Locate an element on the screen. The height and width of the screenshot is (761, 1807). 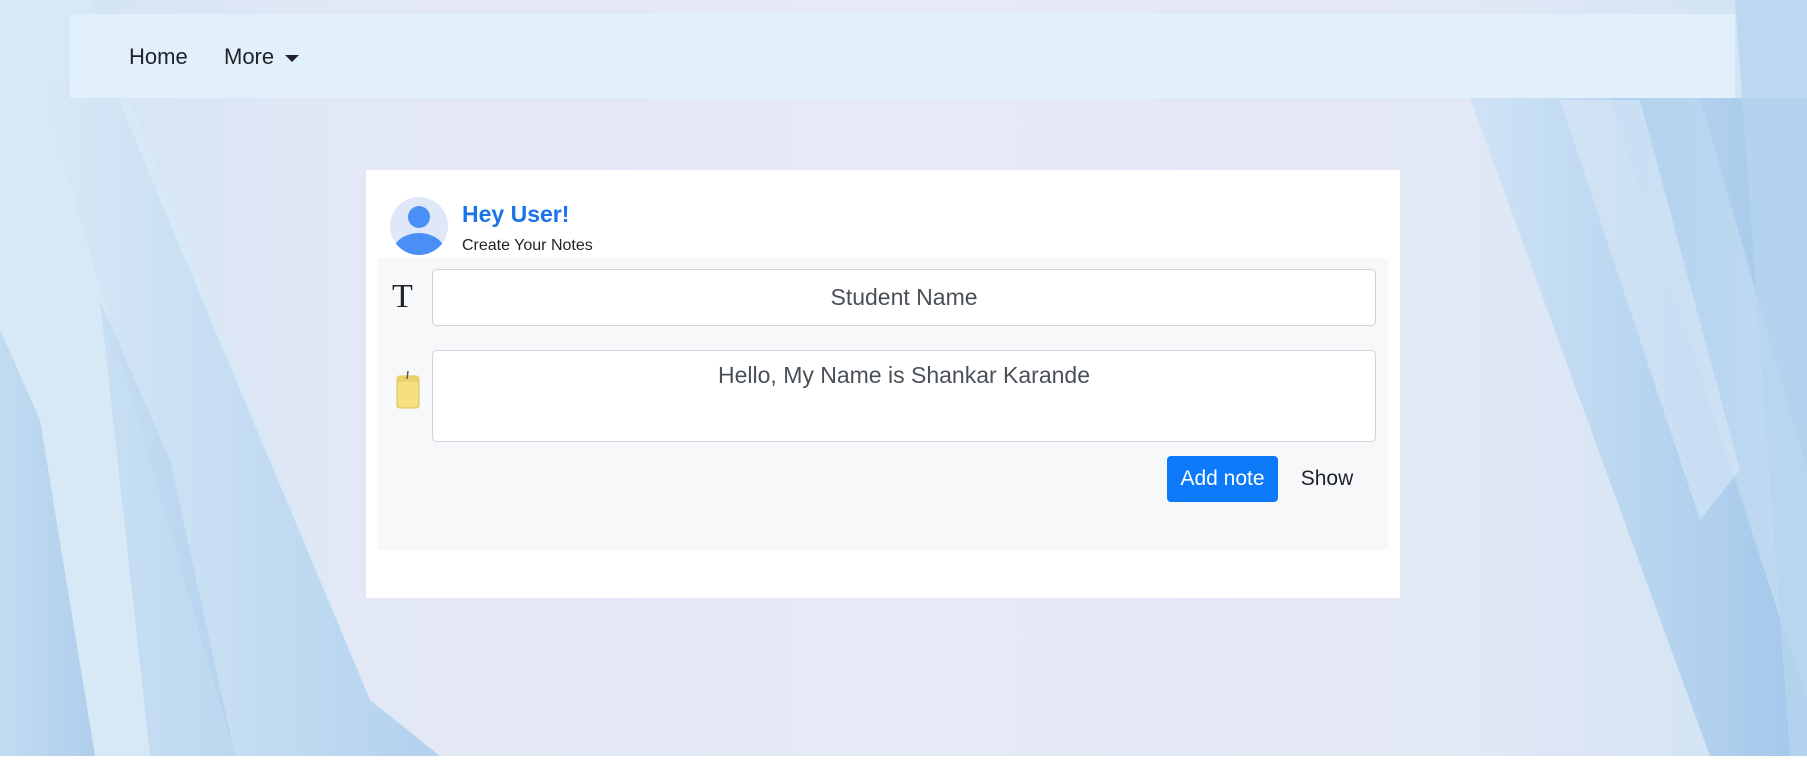
show-button: Show is located at coordinates (1327, 479).